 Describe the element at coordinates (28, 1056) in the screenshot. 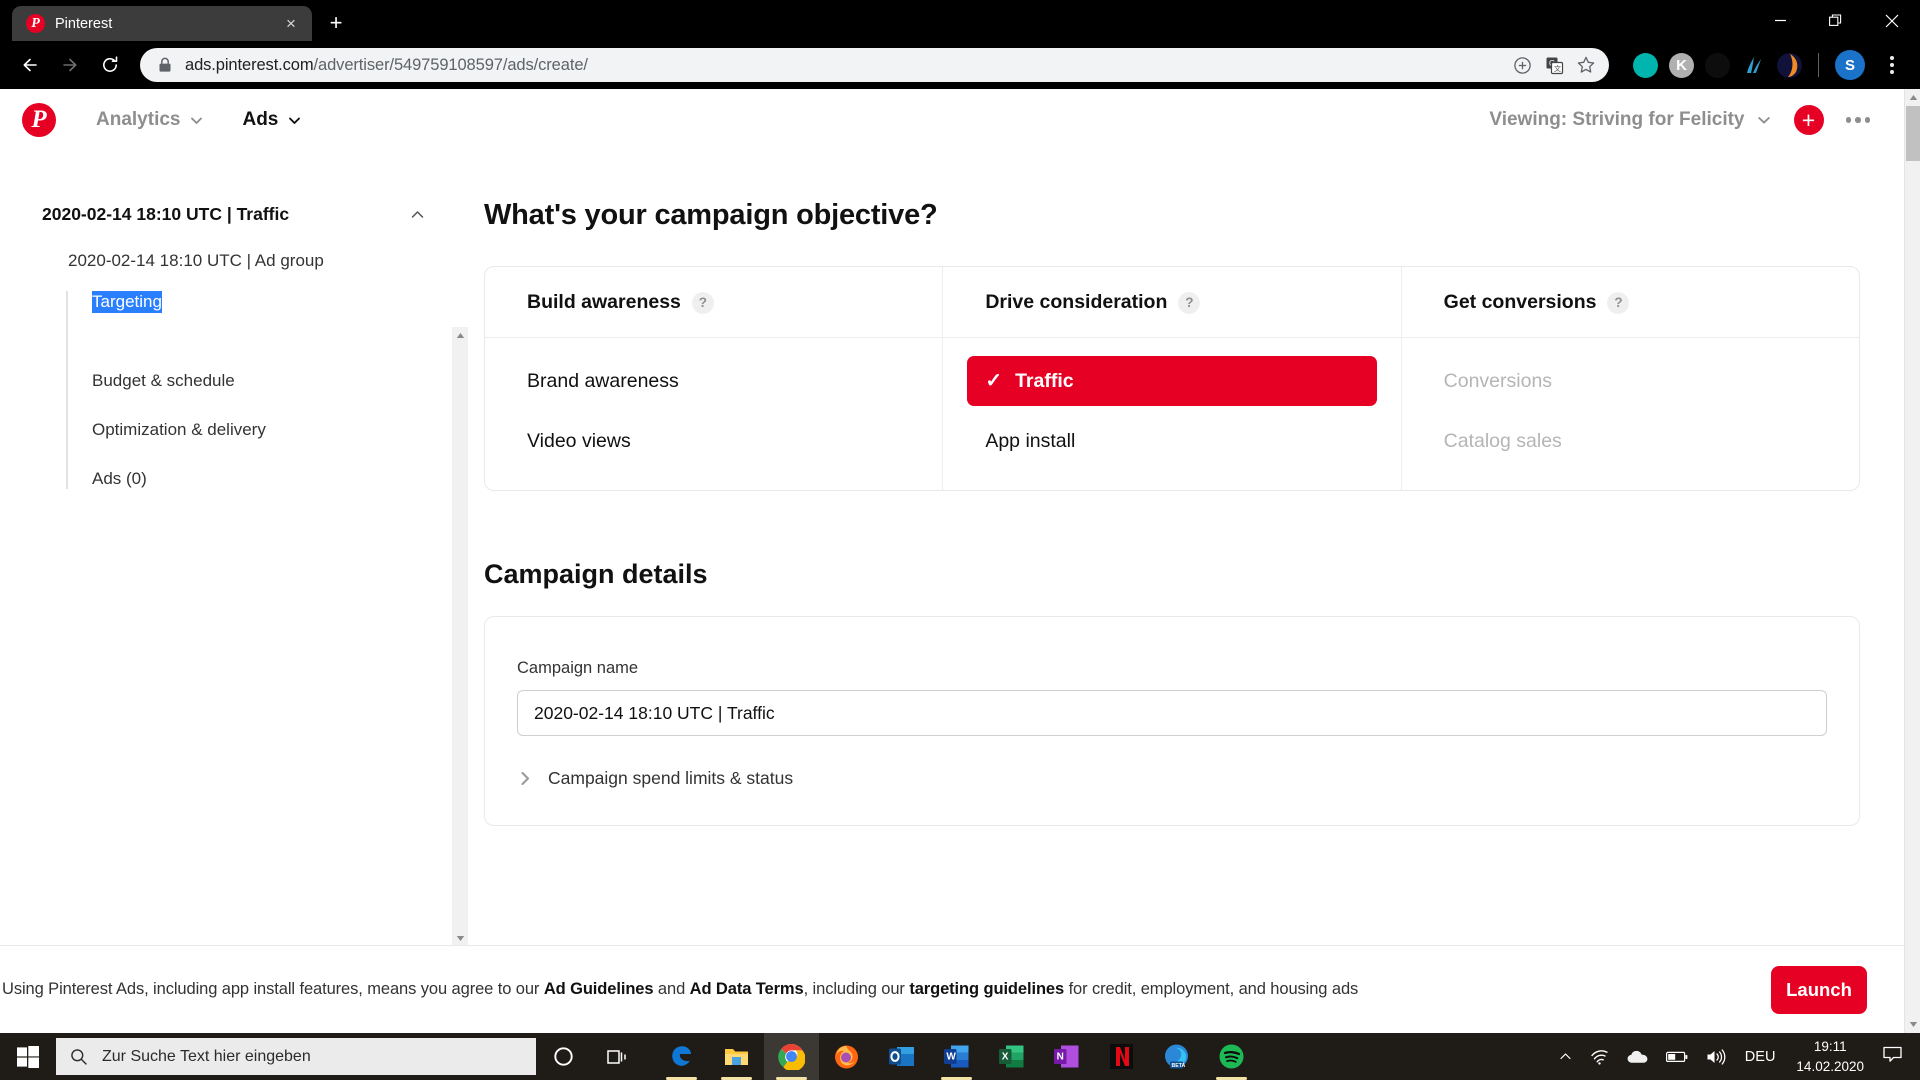

I see `windows-start-icon` at that location.